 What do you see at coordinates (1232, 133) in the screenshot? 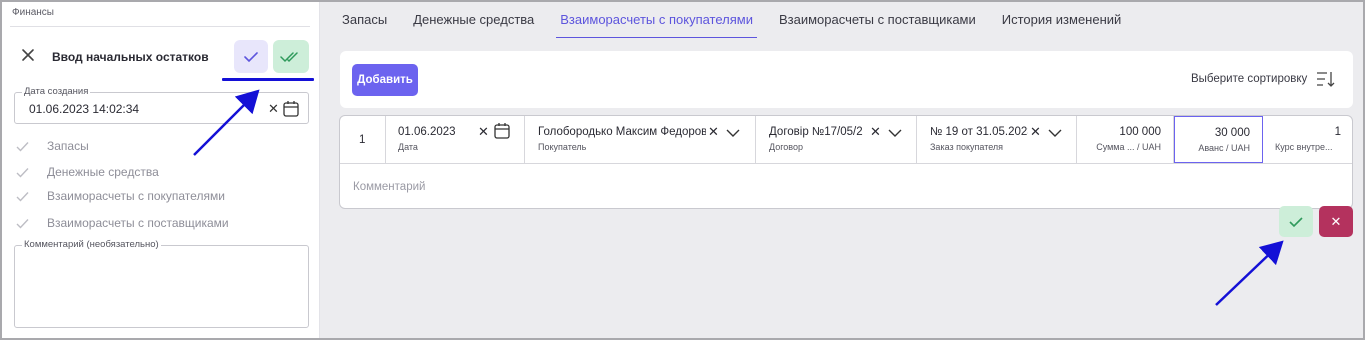
I see `advance-value: 30 000` at bounding box center [1232, 133].